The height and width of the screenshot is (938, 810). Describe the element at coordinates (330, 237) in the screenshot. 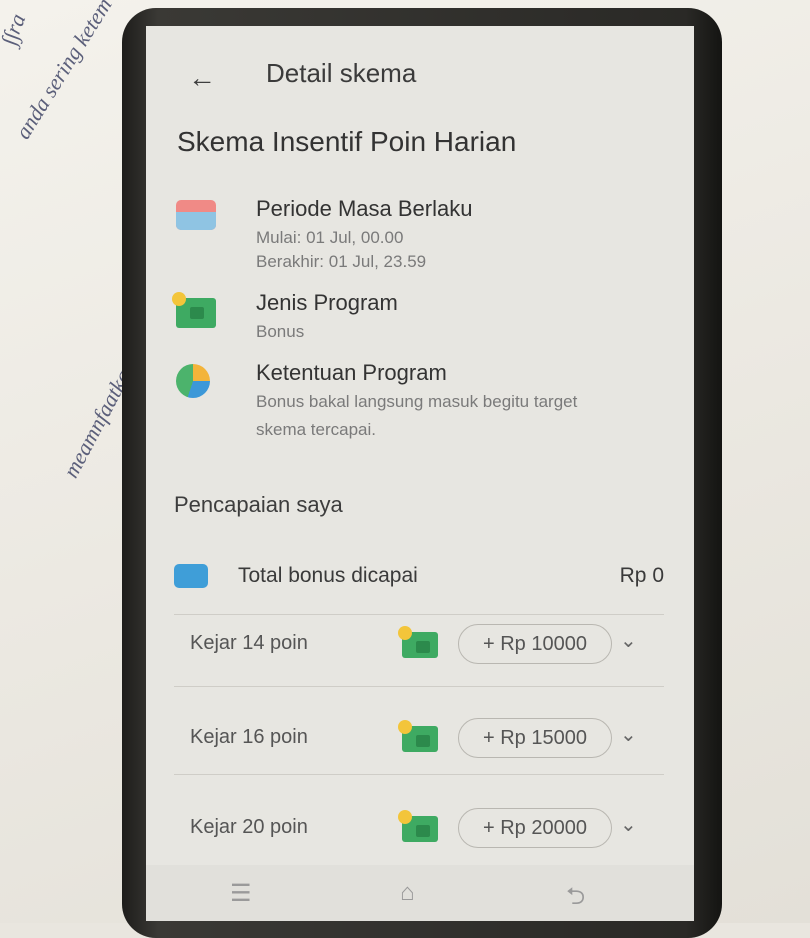

I see `info-start: Mulai: 01 Jul, 00.00` at that location.